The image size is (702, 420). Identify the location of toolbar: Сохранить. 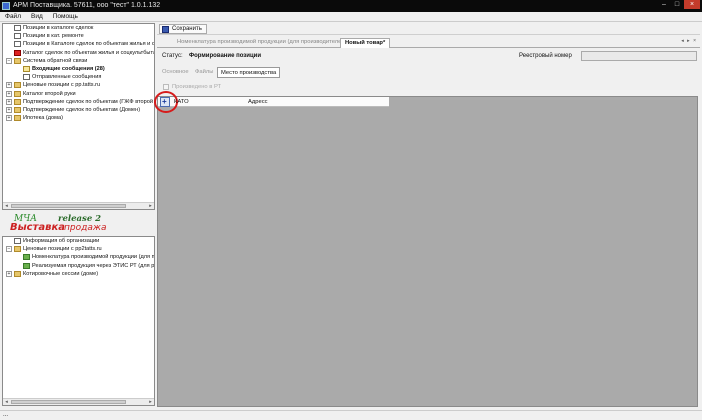
(428, 29).